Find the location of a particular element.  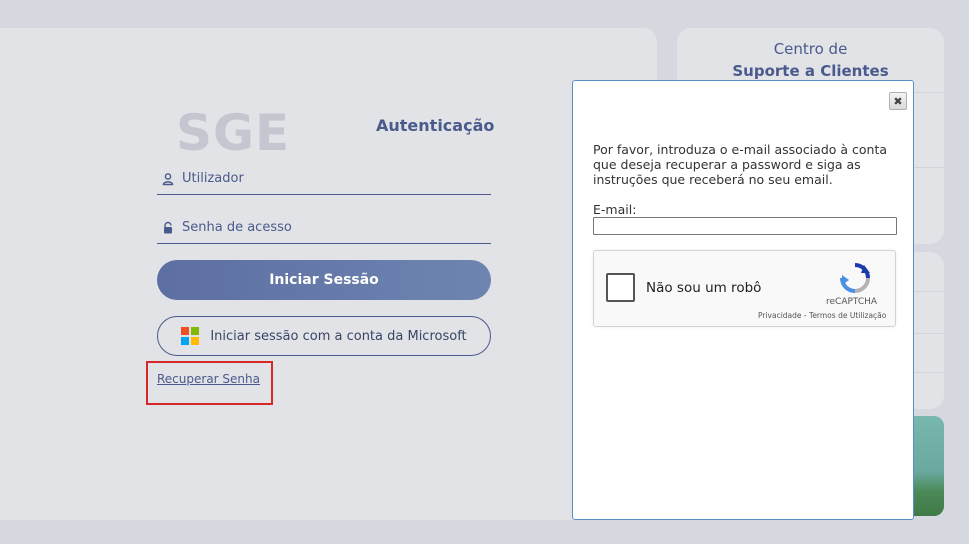

email-input is located at coordinates (745, 226).